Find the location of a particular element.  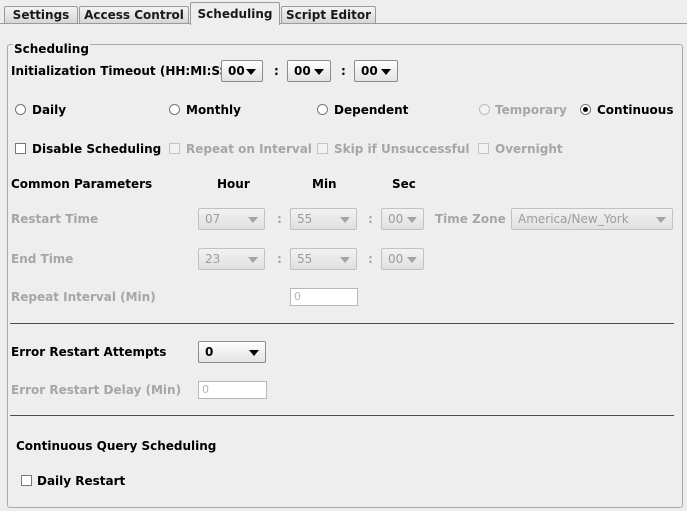

radio-dependent-label: Dependent is located at coordinates (371, 110).